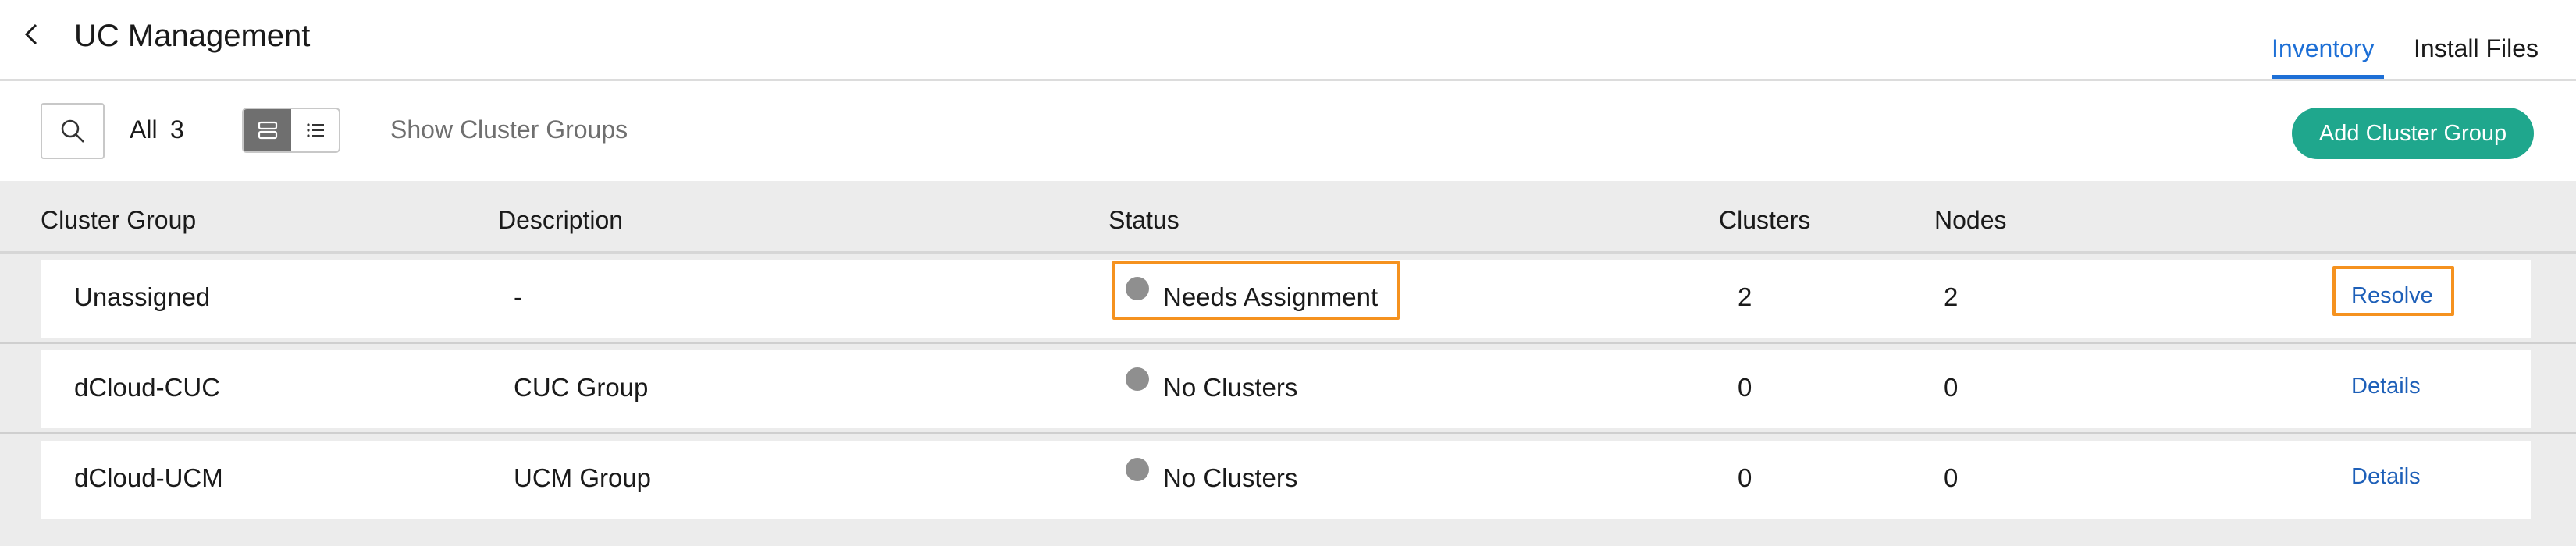 The width and height of the screenshot is (2576, 546). I want to click on view-toggle, so click(291, 131).